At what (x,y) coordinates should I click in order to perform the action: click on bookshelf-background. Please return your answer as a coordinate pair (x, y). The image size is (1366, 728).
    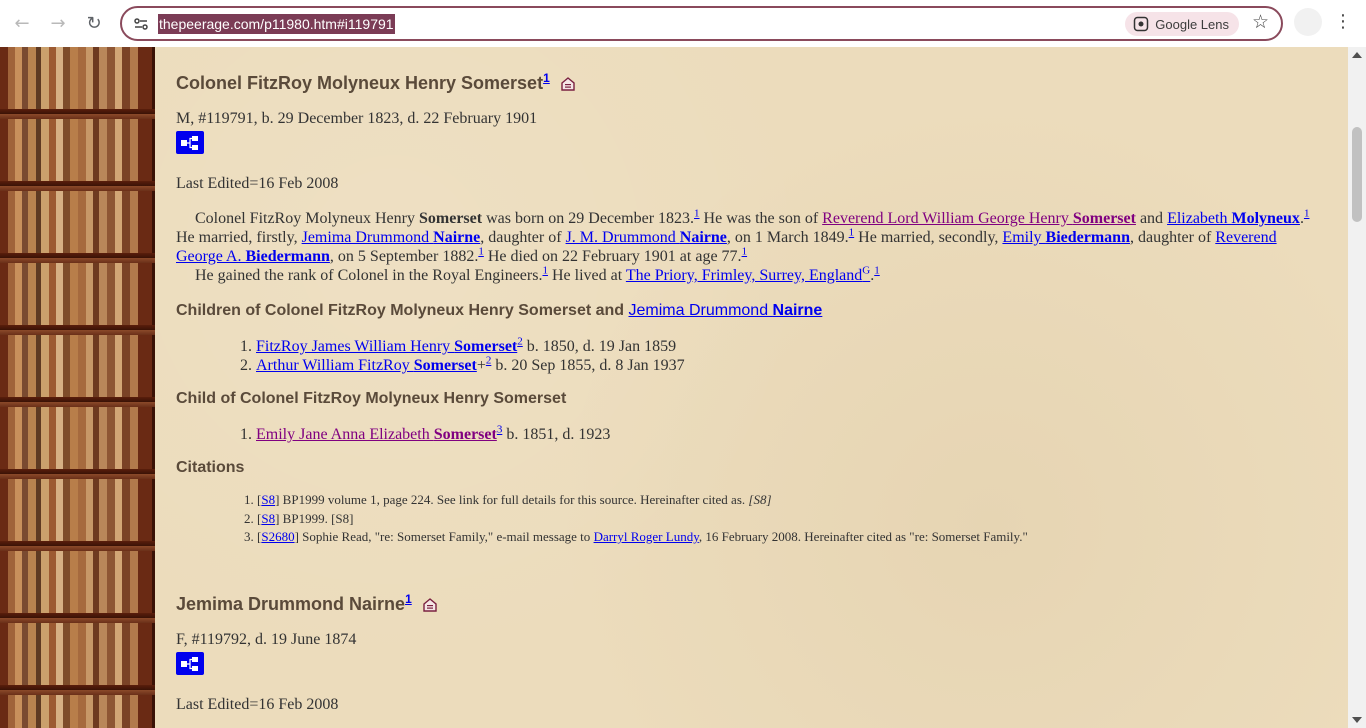
    Looking at the image, I should click on (80, 387).